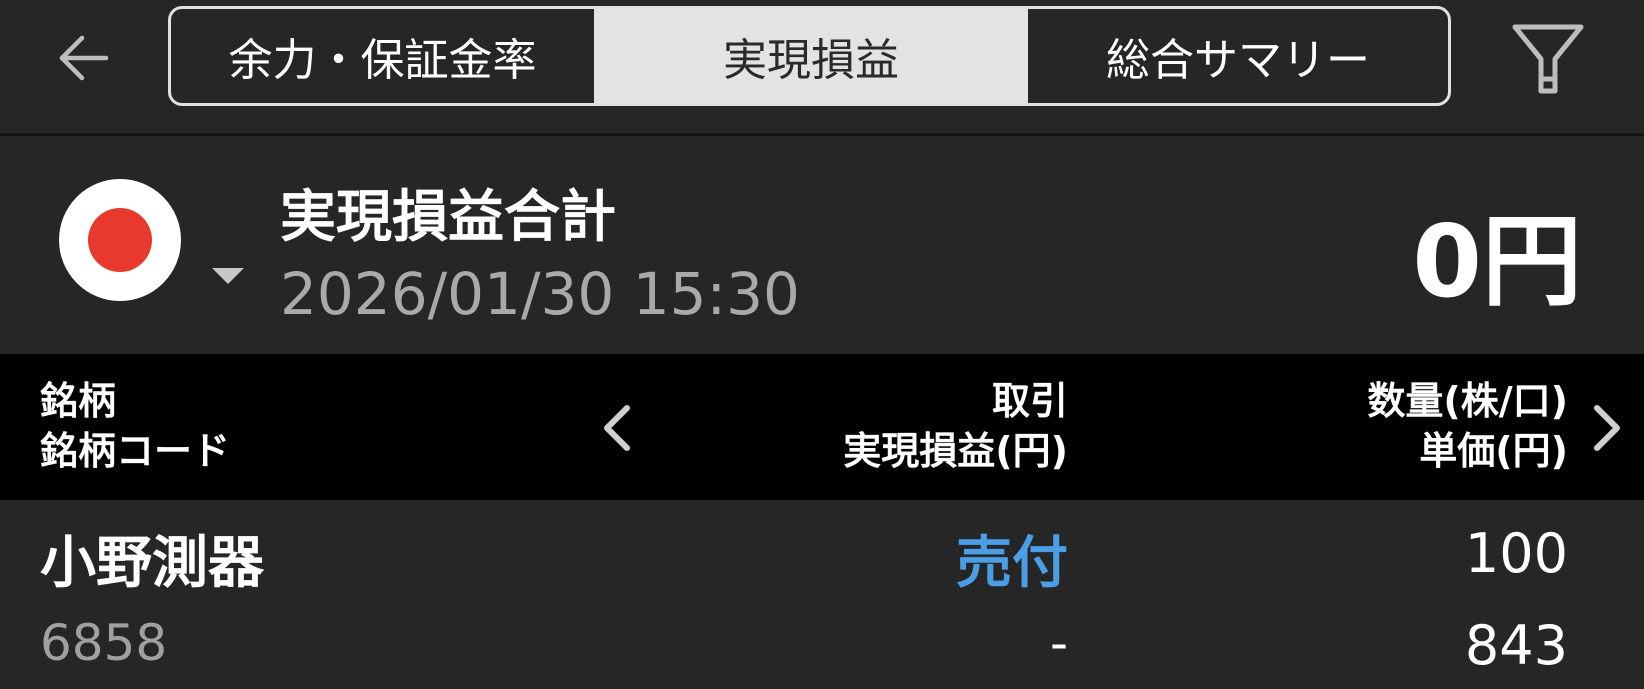 This screenshot has height=689, width=1644. I want to click on chevron-right-icon, so click(1607, 428).